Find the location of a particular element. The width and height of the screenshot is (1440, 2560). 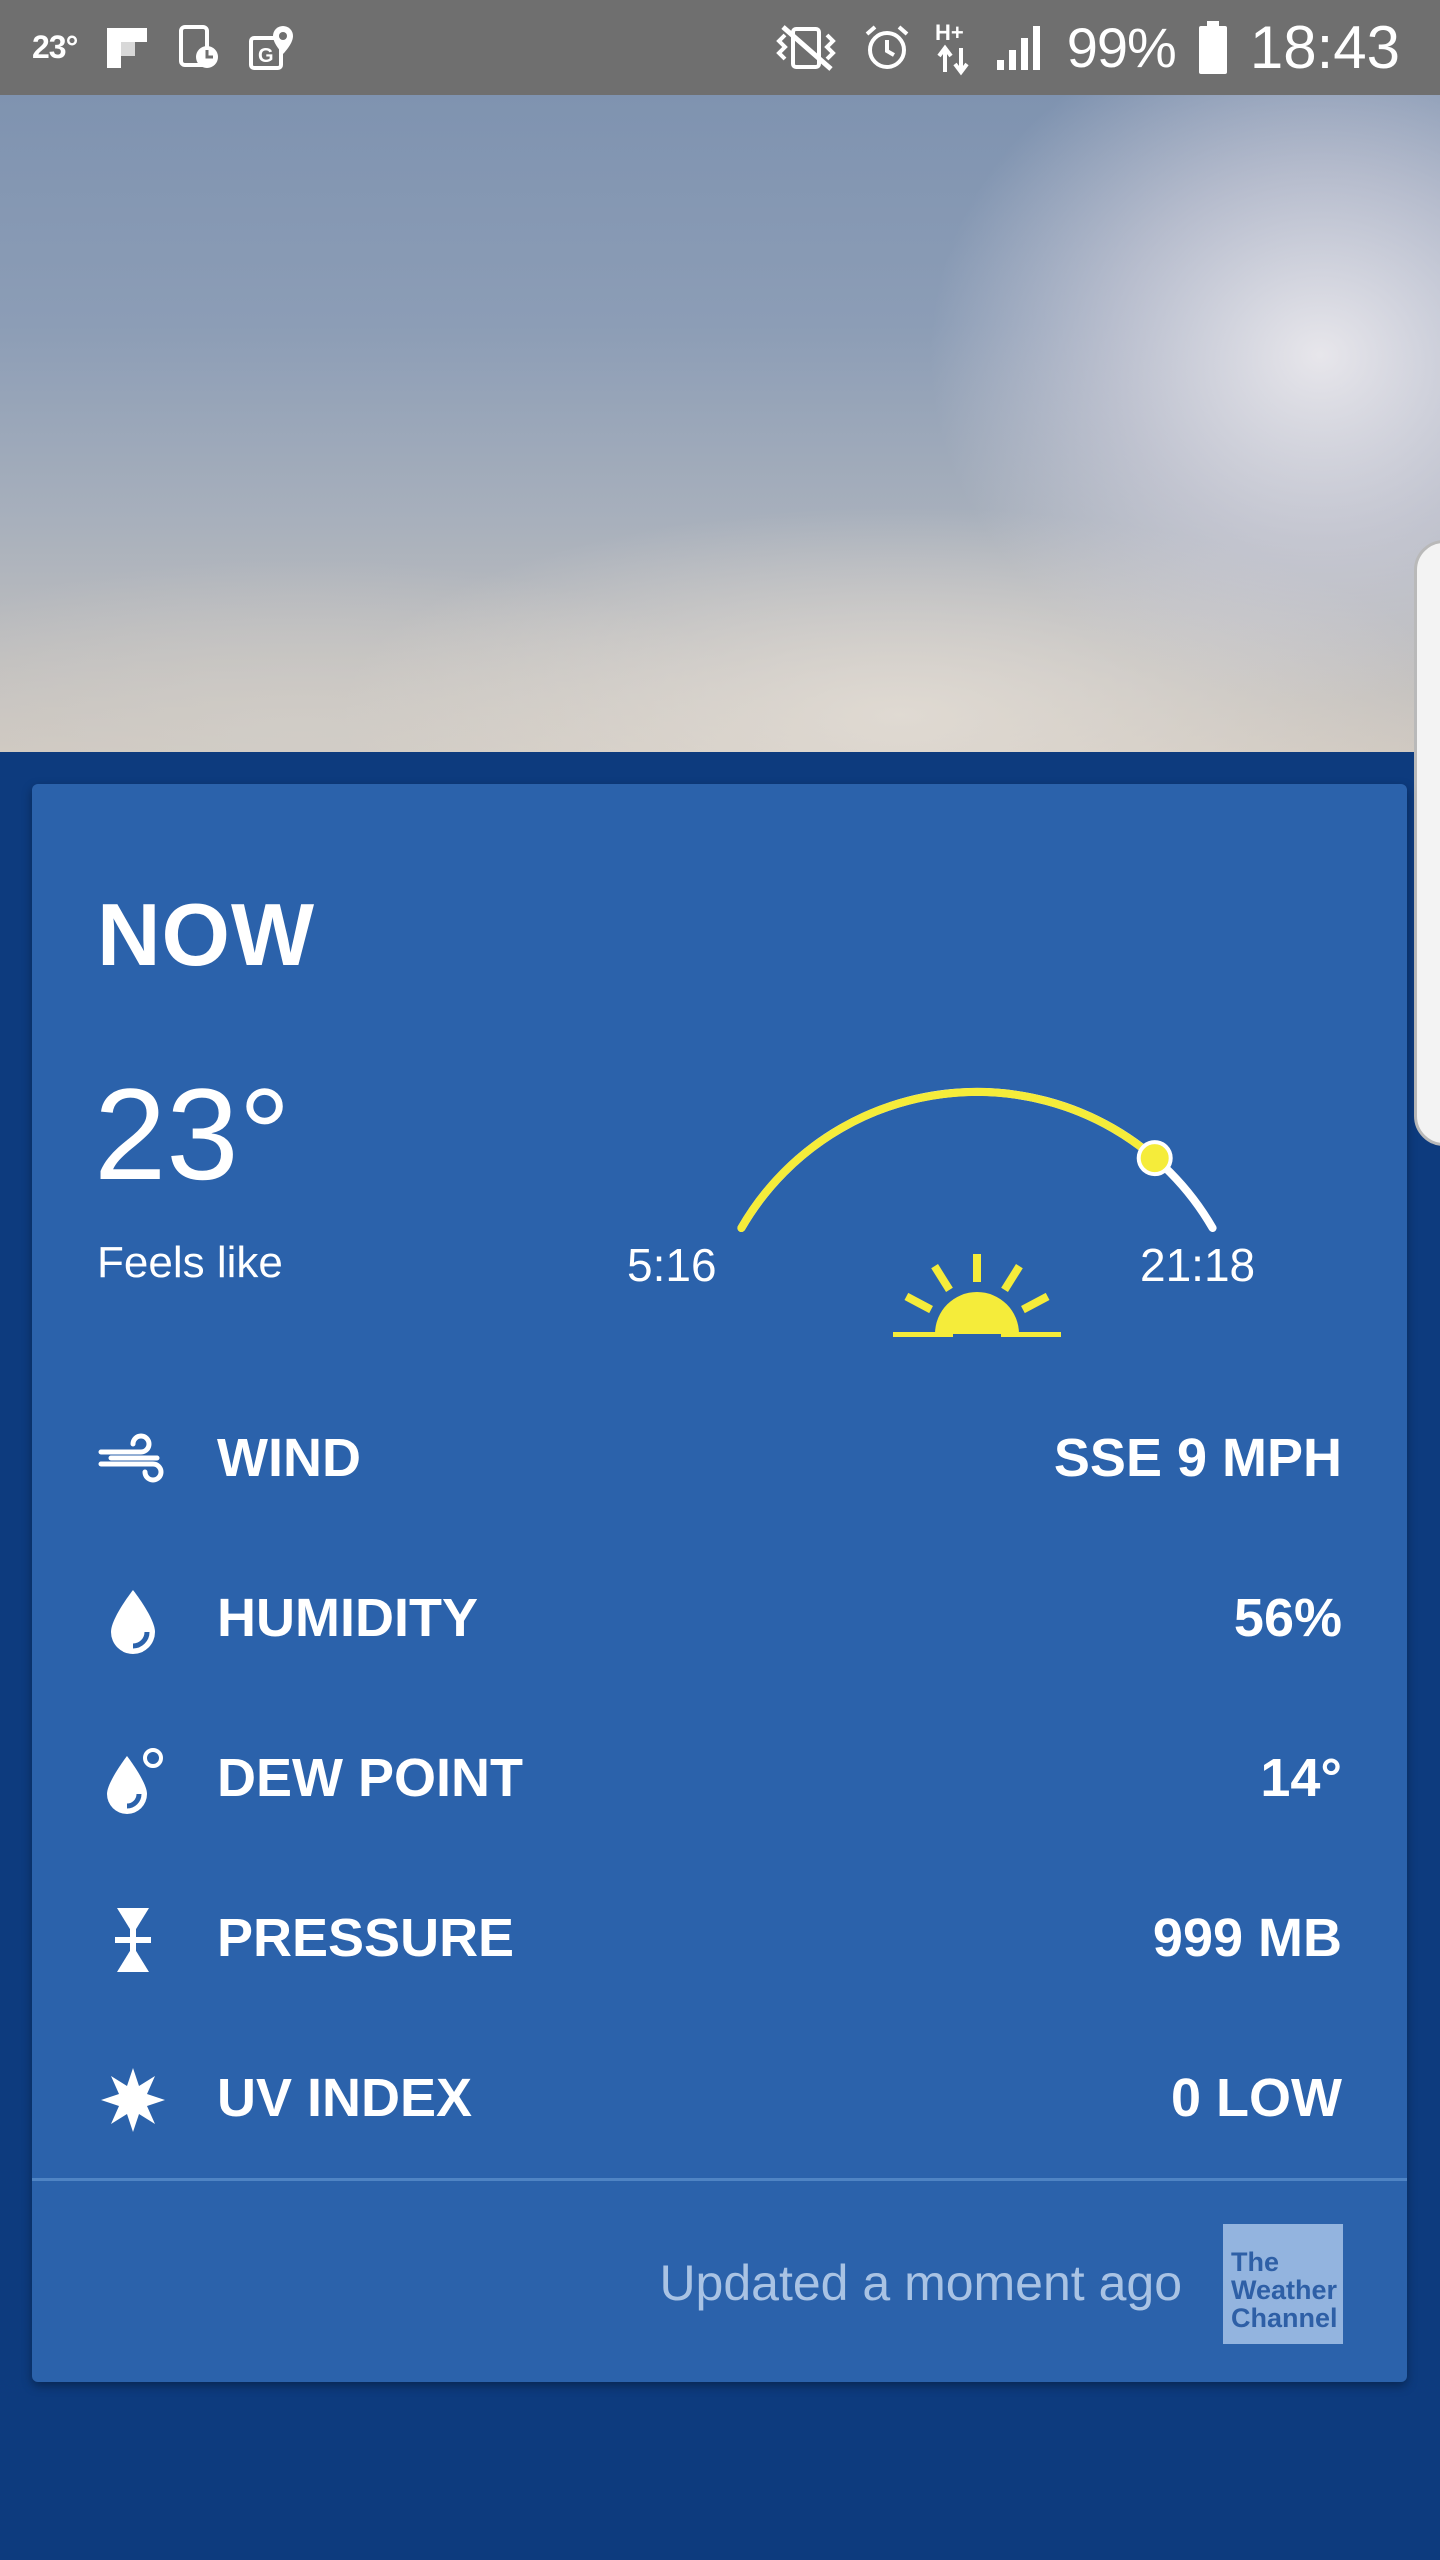

status-bar-right: H+ 99% 18:43 is located at coordinates (1085, 47).